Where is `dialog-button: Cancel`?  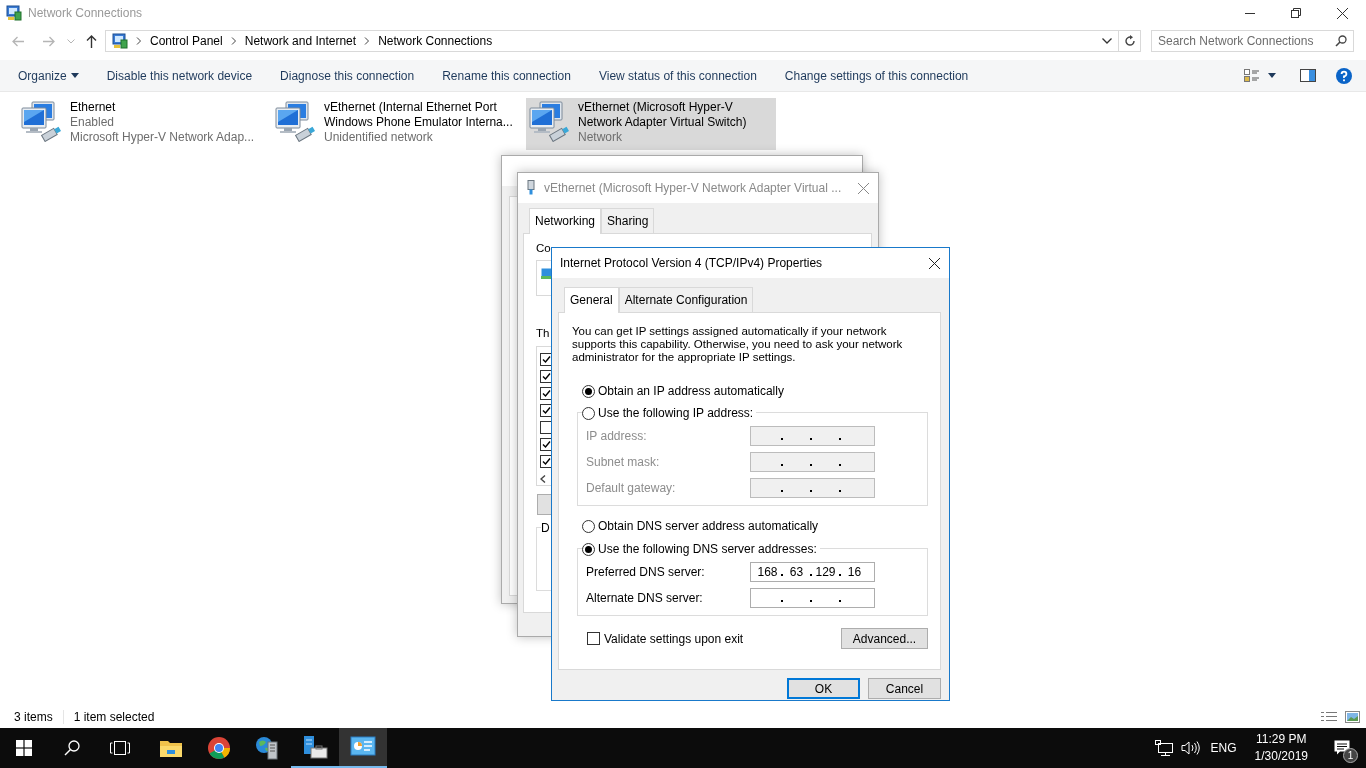 dialog-button: Cancel is located at coordinates (904, 688).